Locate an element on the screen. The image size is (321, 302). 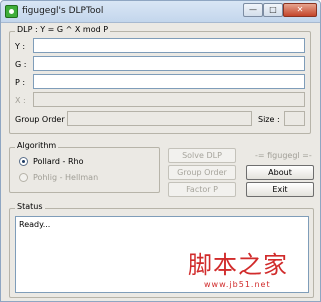
dlp-legend: DLP : Y = G ^ X mod P is located at coordinates (63, 29).